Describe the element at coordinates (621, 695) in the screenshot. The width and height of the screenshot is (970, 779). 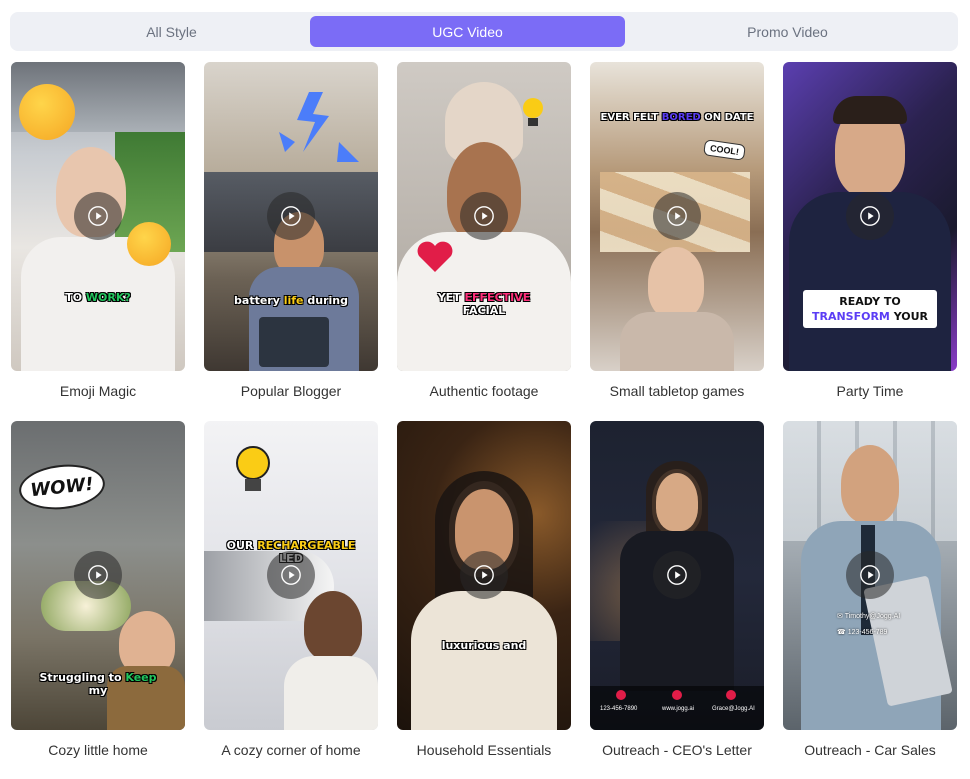
I see `phone-icon` at that location.